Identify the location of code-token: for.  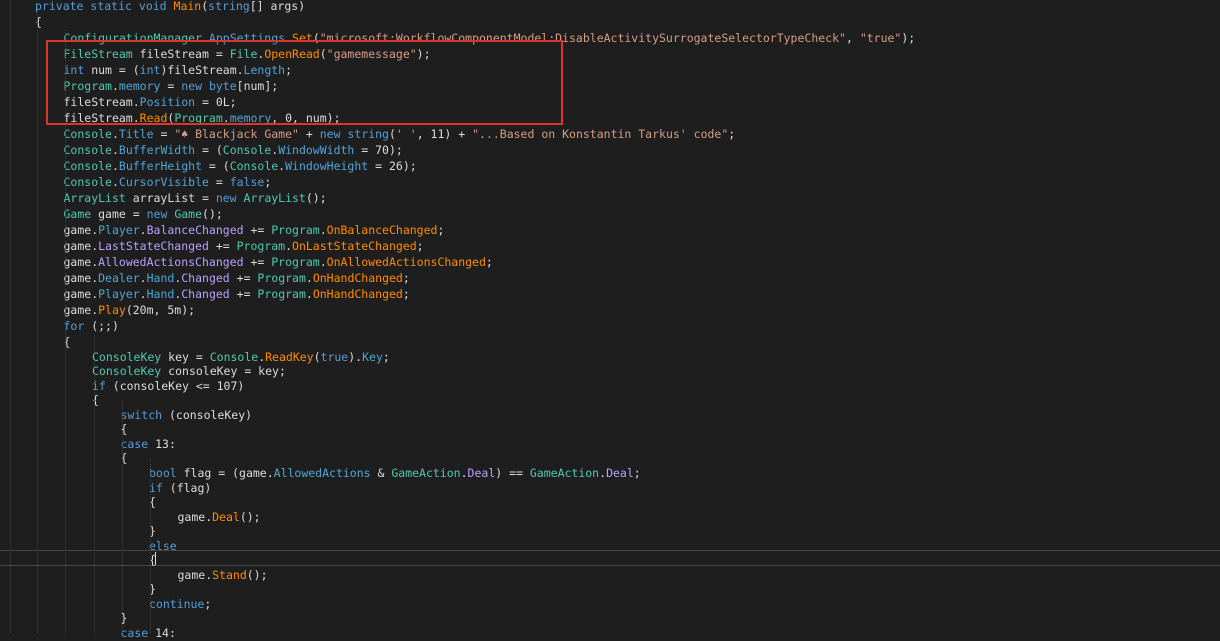
(74, 326).